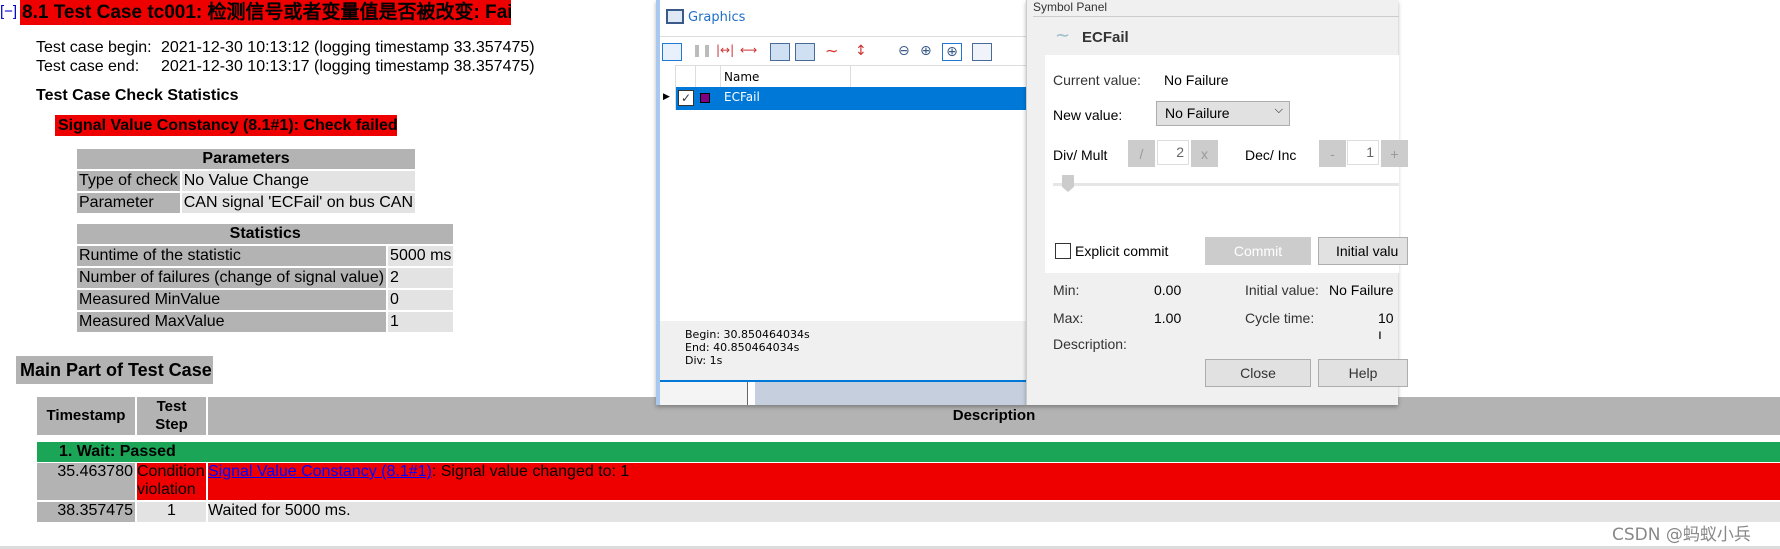  I want to click on decrement-button: -, so click(1332, 153).